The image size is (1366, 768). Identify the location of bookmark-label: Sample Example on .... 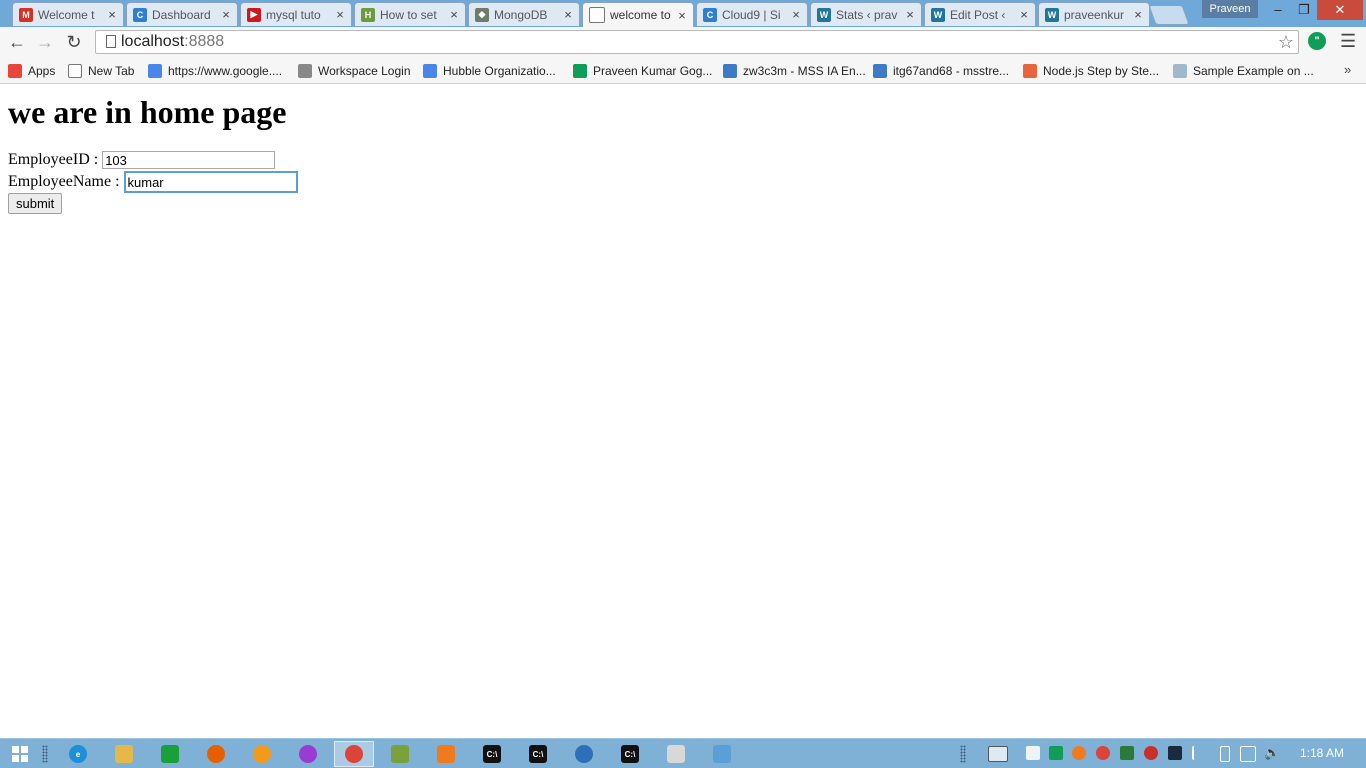
(1253, 71).